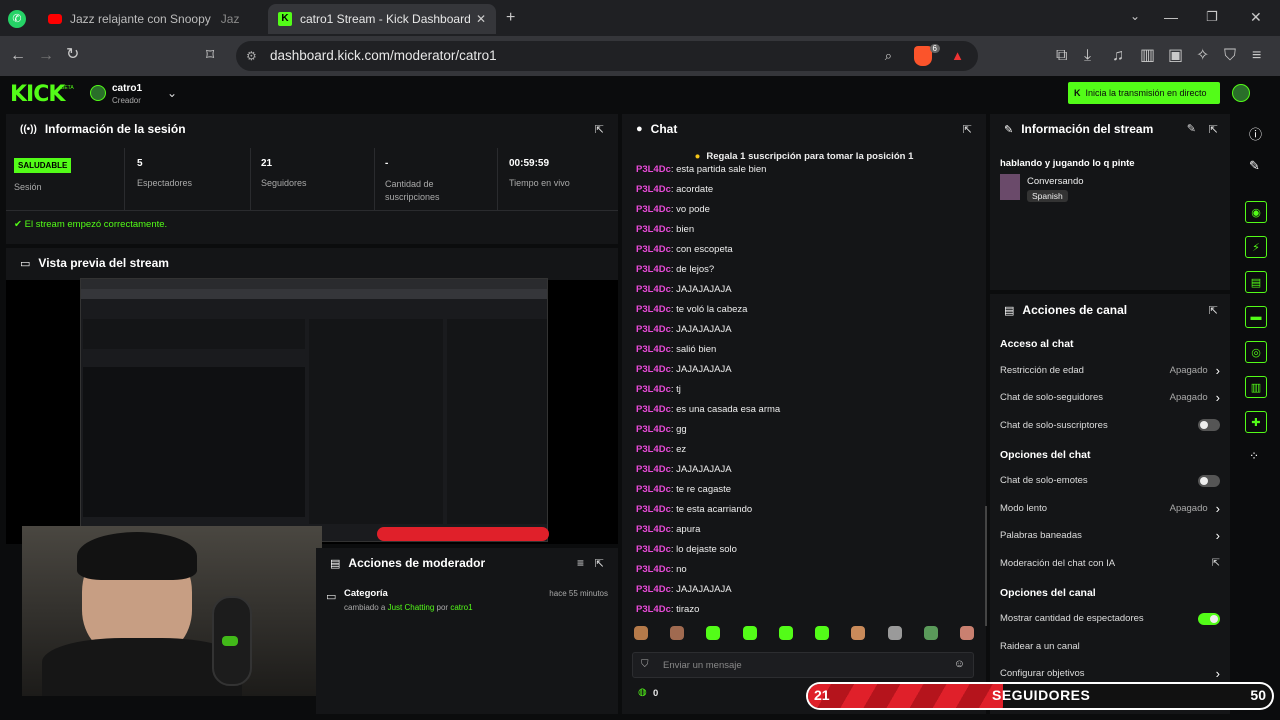 This screenshot has height=720, width=1280. Describe the element at coordinates (665, 229) in the screenshot. I see `chat-message: P3L4Dc: bien` at that location.